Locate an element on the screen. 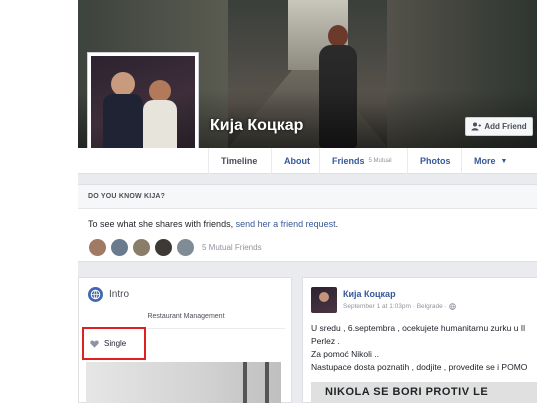 The width and height of the screenshot is (537, 403). intro-featured-photo is located at coordinates (183, 382).